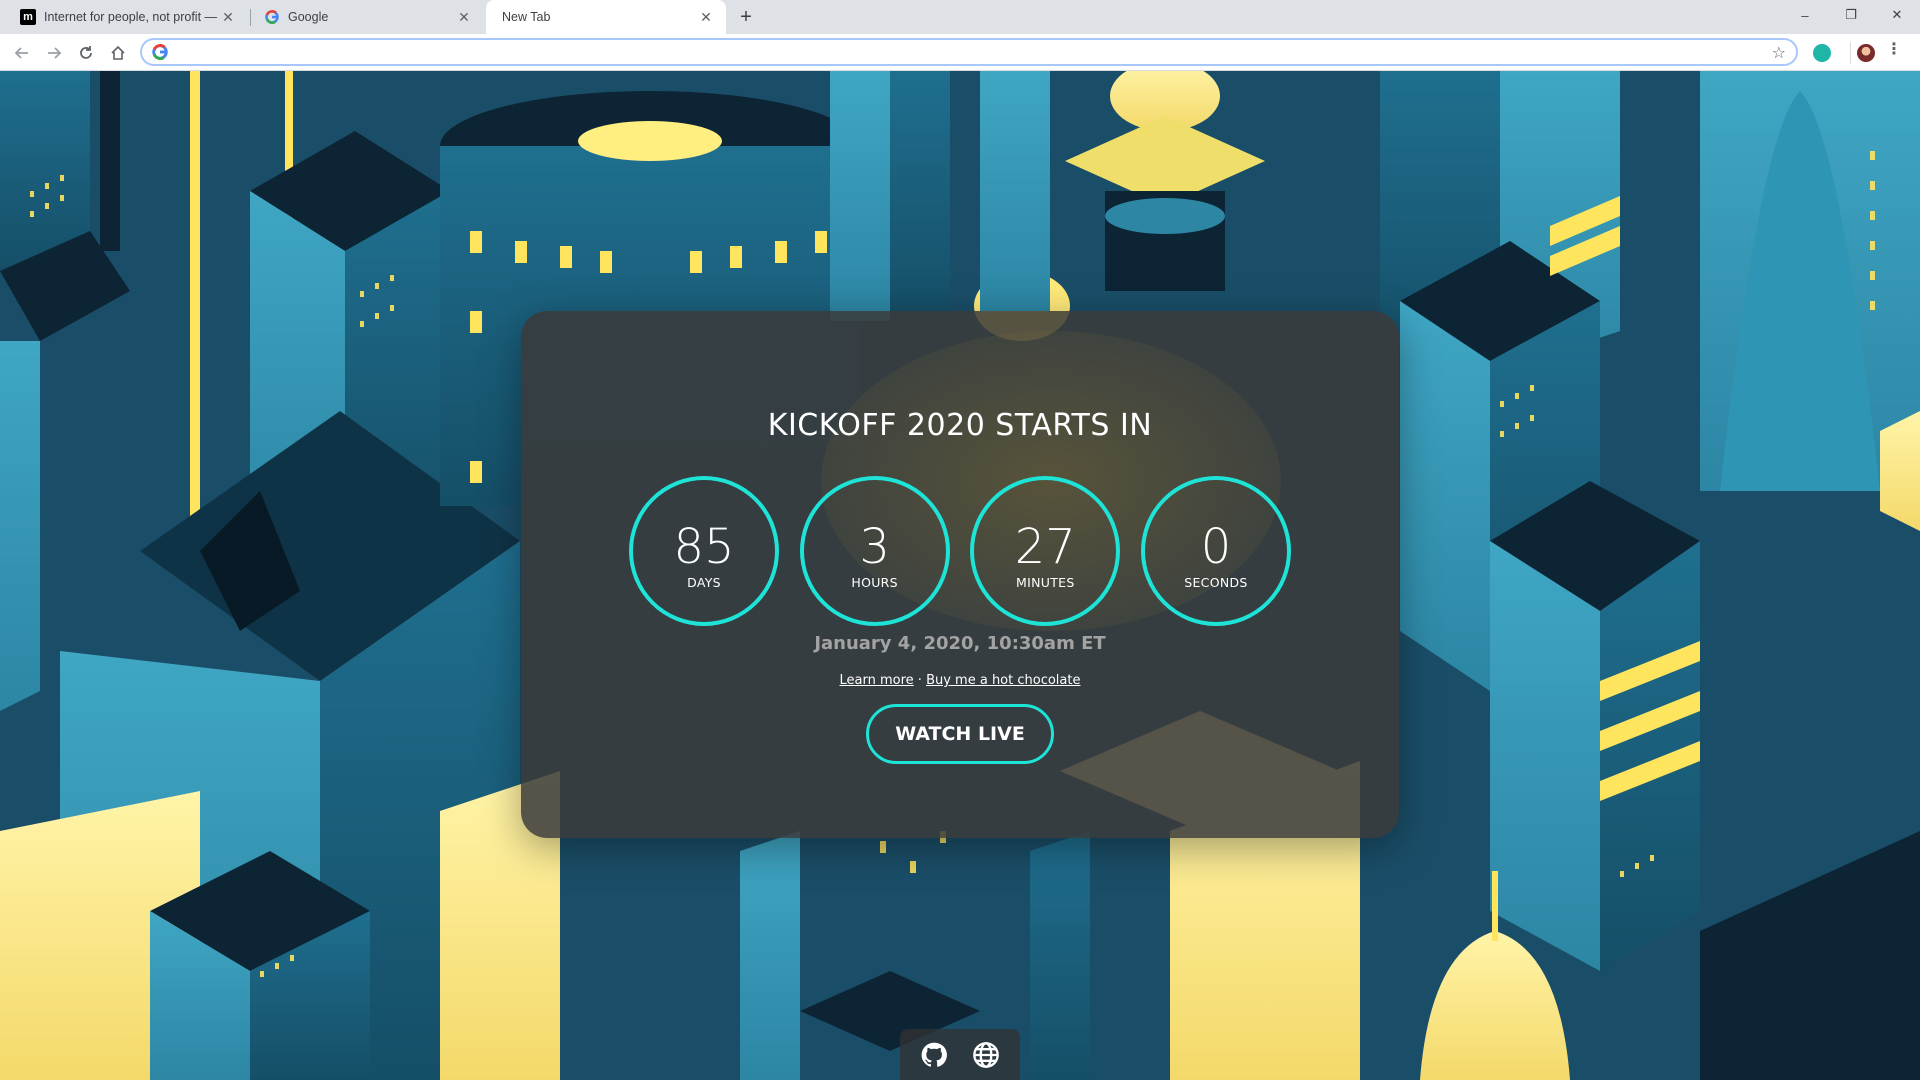 Image resolution: width=1920 pixels, height=1080 pixels. I want to click on countdown-days: 85 DAYS, so click(704, 551).